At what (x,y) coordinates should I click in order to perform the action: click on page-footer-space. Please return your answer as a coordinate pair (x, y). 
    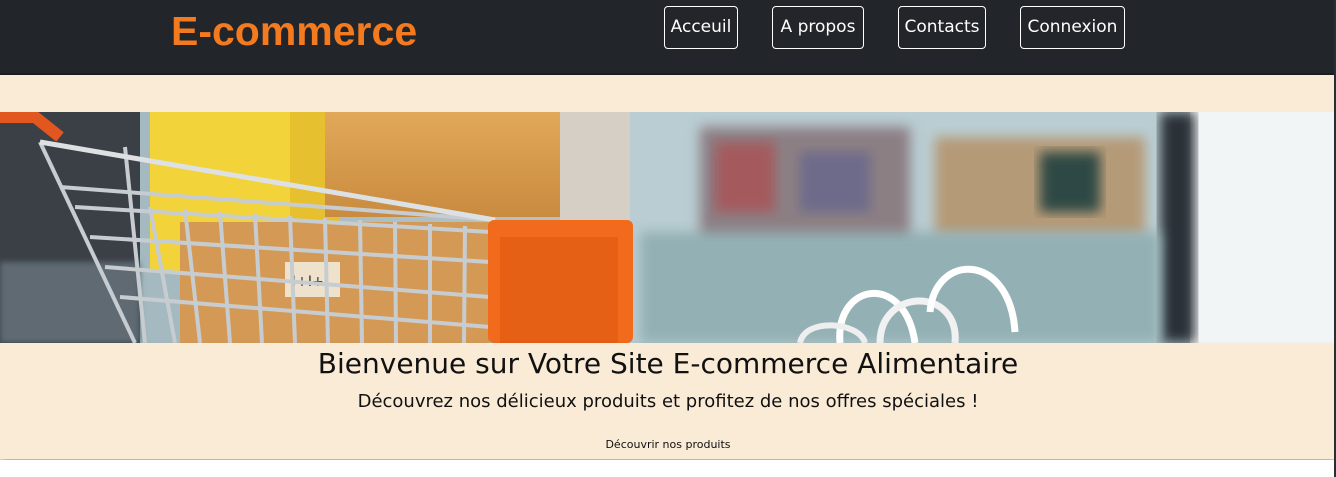
    Looking at the image, I should click on (668, 468).